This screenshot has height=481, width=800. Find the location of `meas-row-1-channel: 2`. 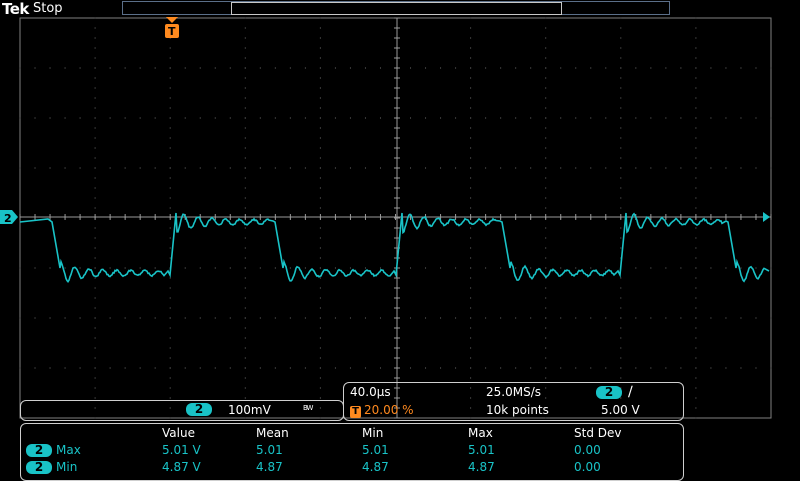

meas-row-1-channel: 2 is located at coordinates (39, 450).